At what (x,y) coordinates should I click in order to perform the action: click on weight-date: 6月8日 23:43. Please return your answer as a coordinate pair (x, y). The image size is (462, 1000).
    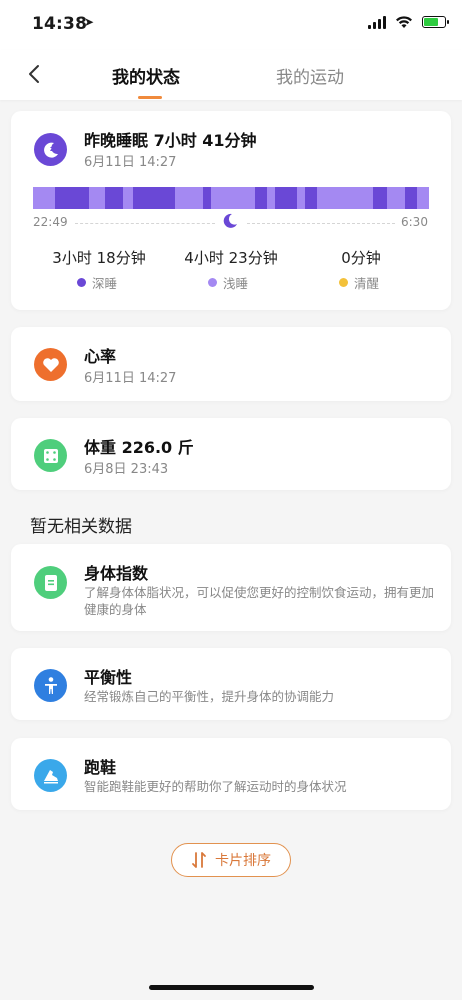
    Looking at the image, I should click on (126, 469).